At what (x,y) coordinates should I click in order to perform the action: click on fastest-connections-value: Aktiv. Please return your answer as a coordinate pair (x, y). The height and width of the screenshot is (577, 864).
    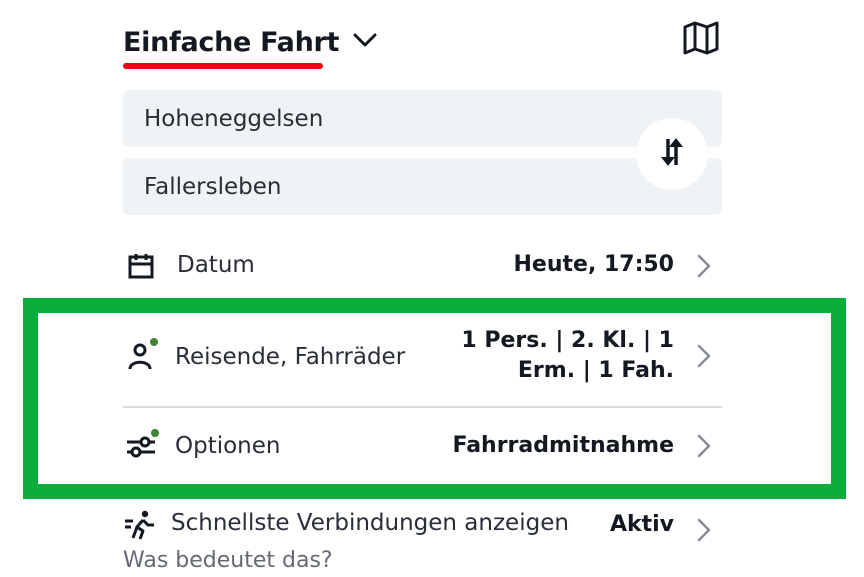
    Looking at the image, I should click on (641, 524).